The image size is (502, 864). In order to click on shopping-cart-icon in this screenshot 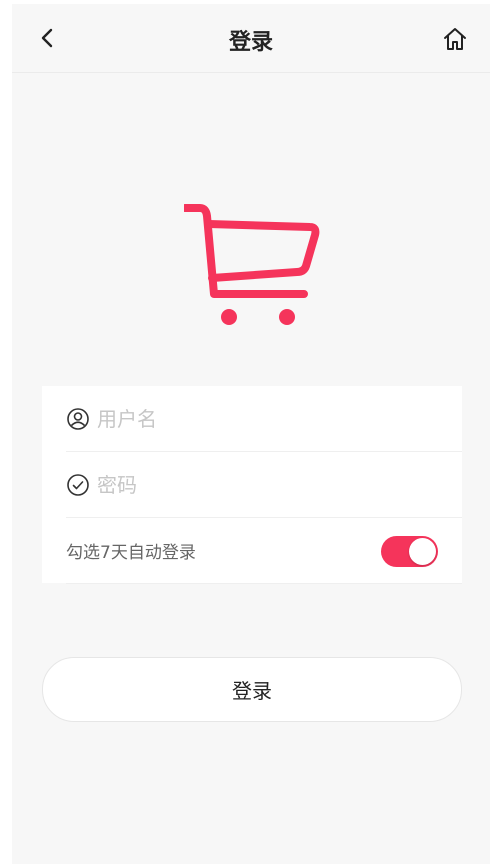, I will do `click(250, 264)`.